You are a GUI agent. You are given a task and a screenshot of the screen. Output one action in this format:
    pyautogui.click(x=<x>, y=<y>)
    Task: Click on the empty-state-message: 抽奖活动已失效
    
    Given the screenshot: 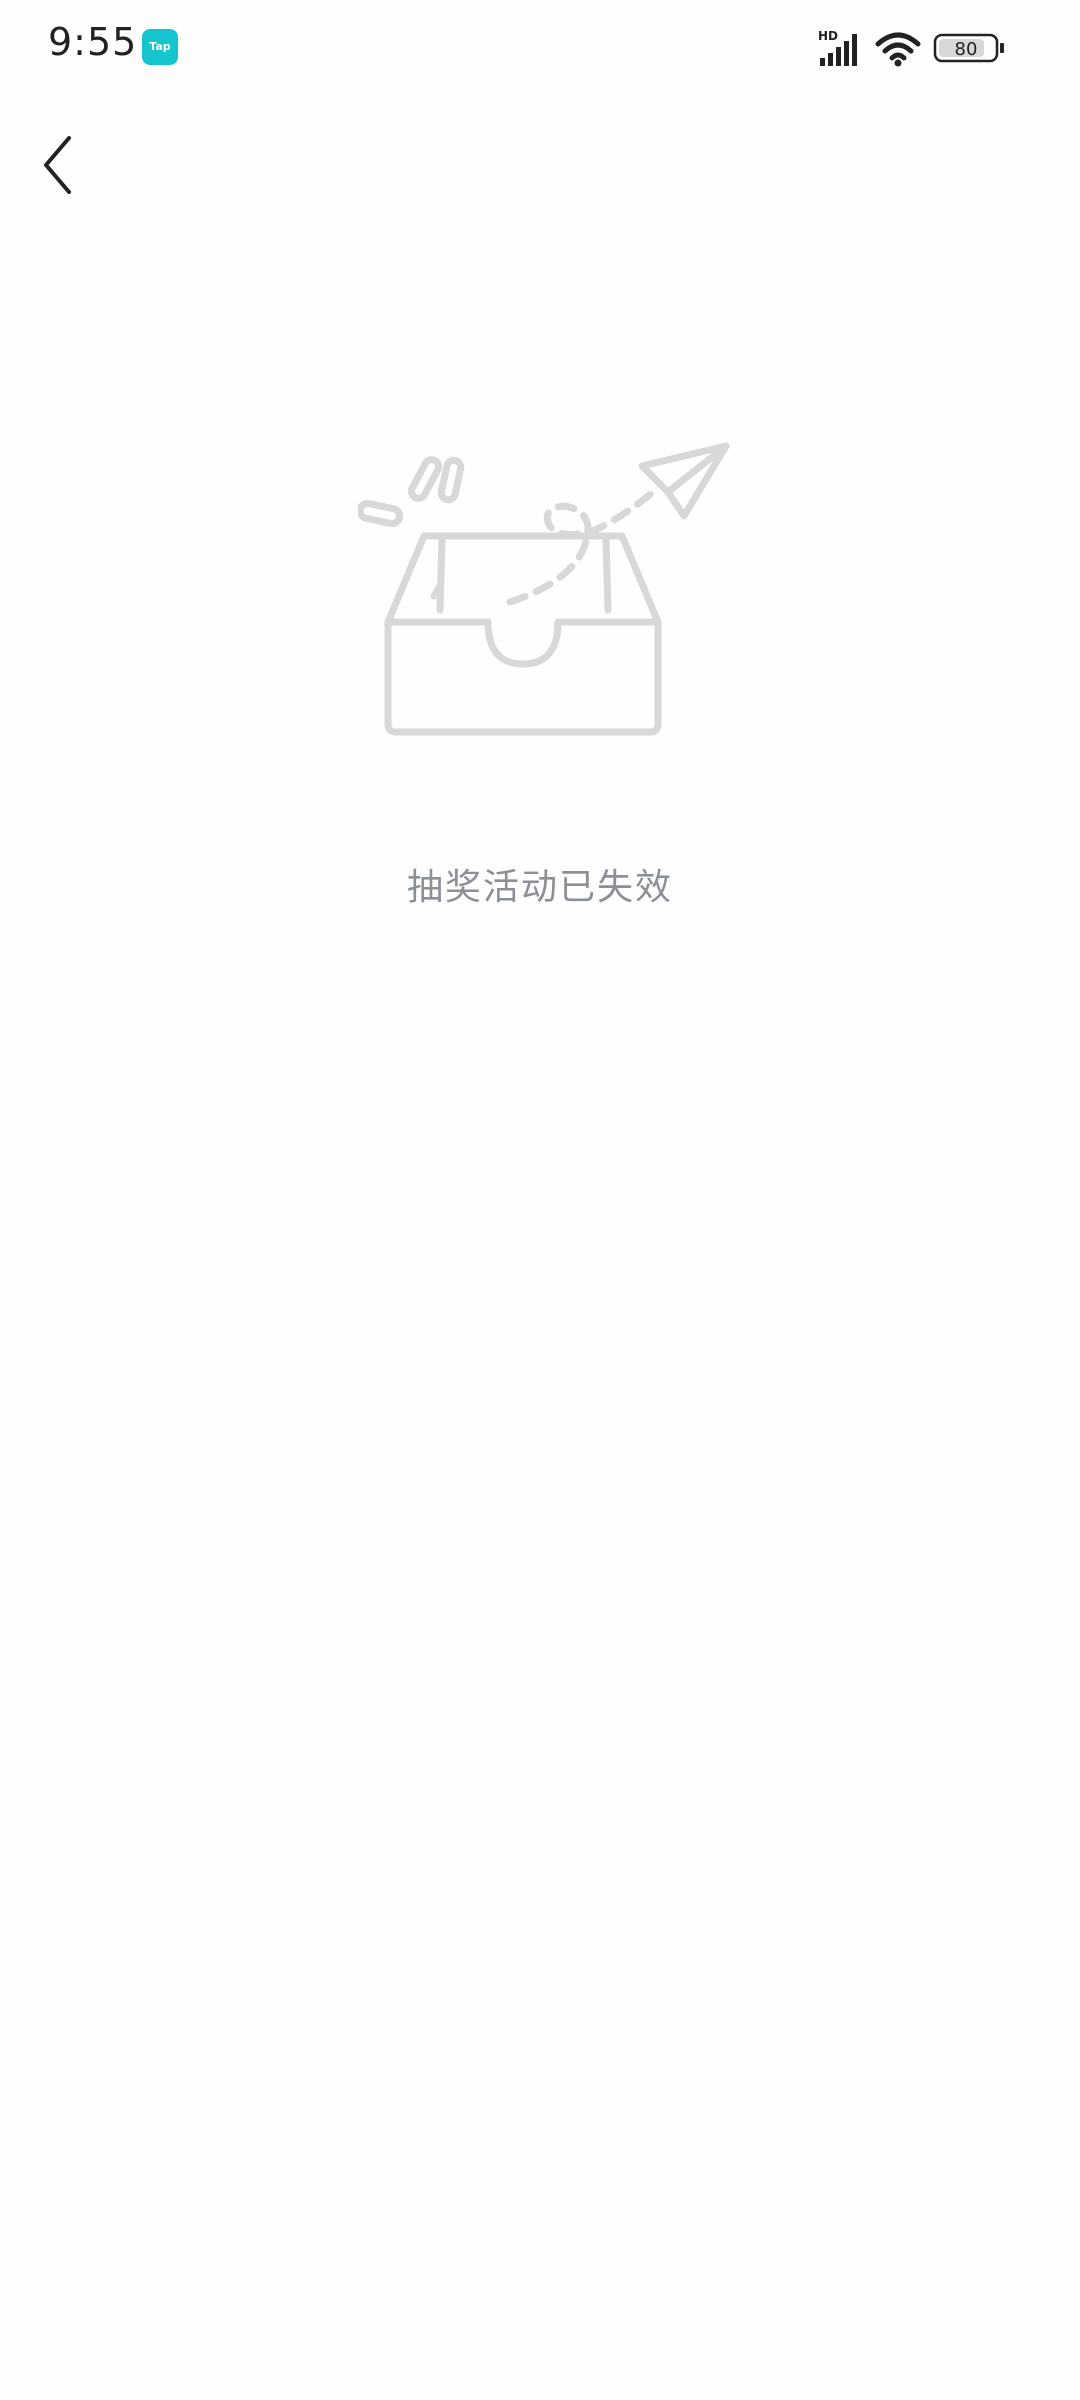 What is the action you would take?
    pyautogui.click(x=539, y=887)
    